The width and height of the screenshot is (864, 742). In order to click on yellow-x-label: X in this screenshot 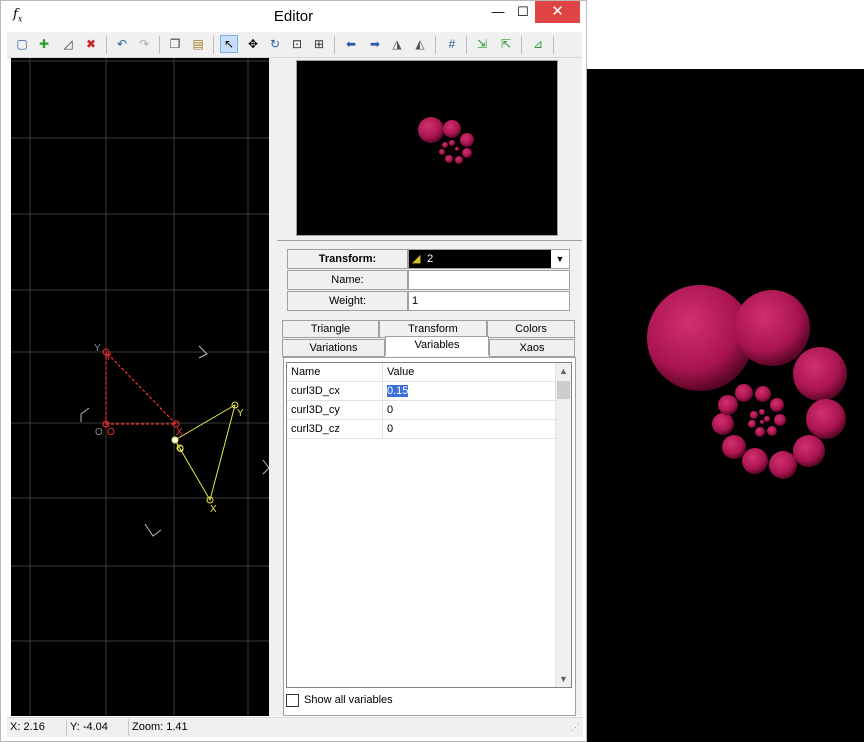, I will do `click(213, 509)`.